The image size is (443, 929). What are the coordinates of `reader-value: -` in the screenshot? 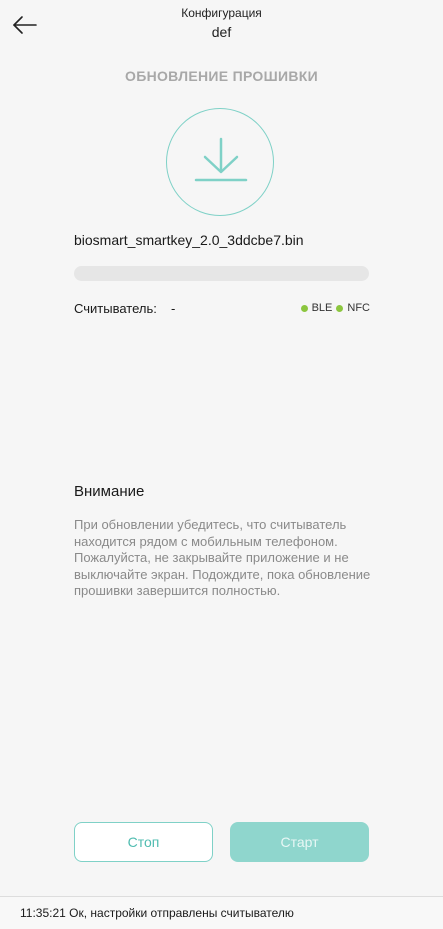 It's located at (173, 308).